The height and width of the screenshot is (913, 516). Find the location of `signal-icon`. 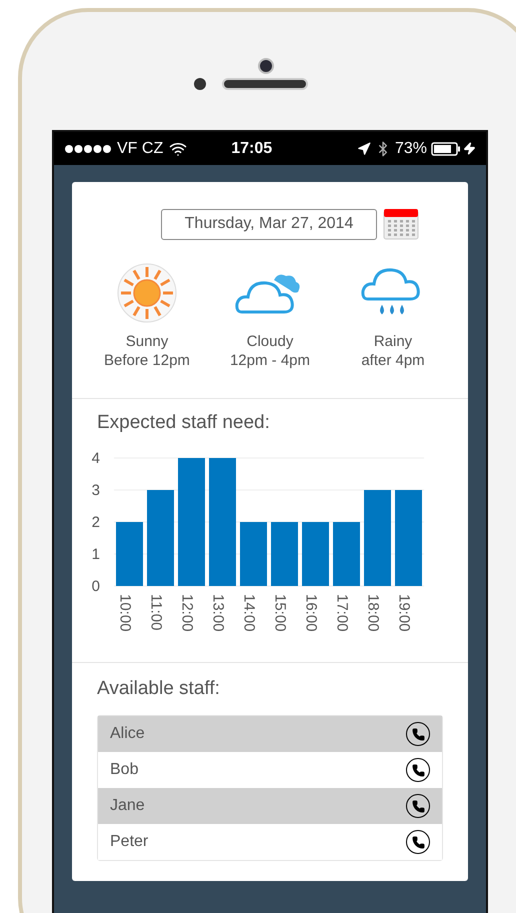

signal-icon is located at coordinates (88, 149).